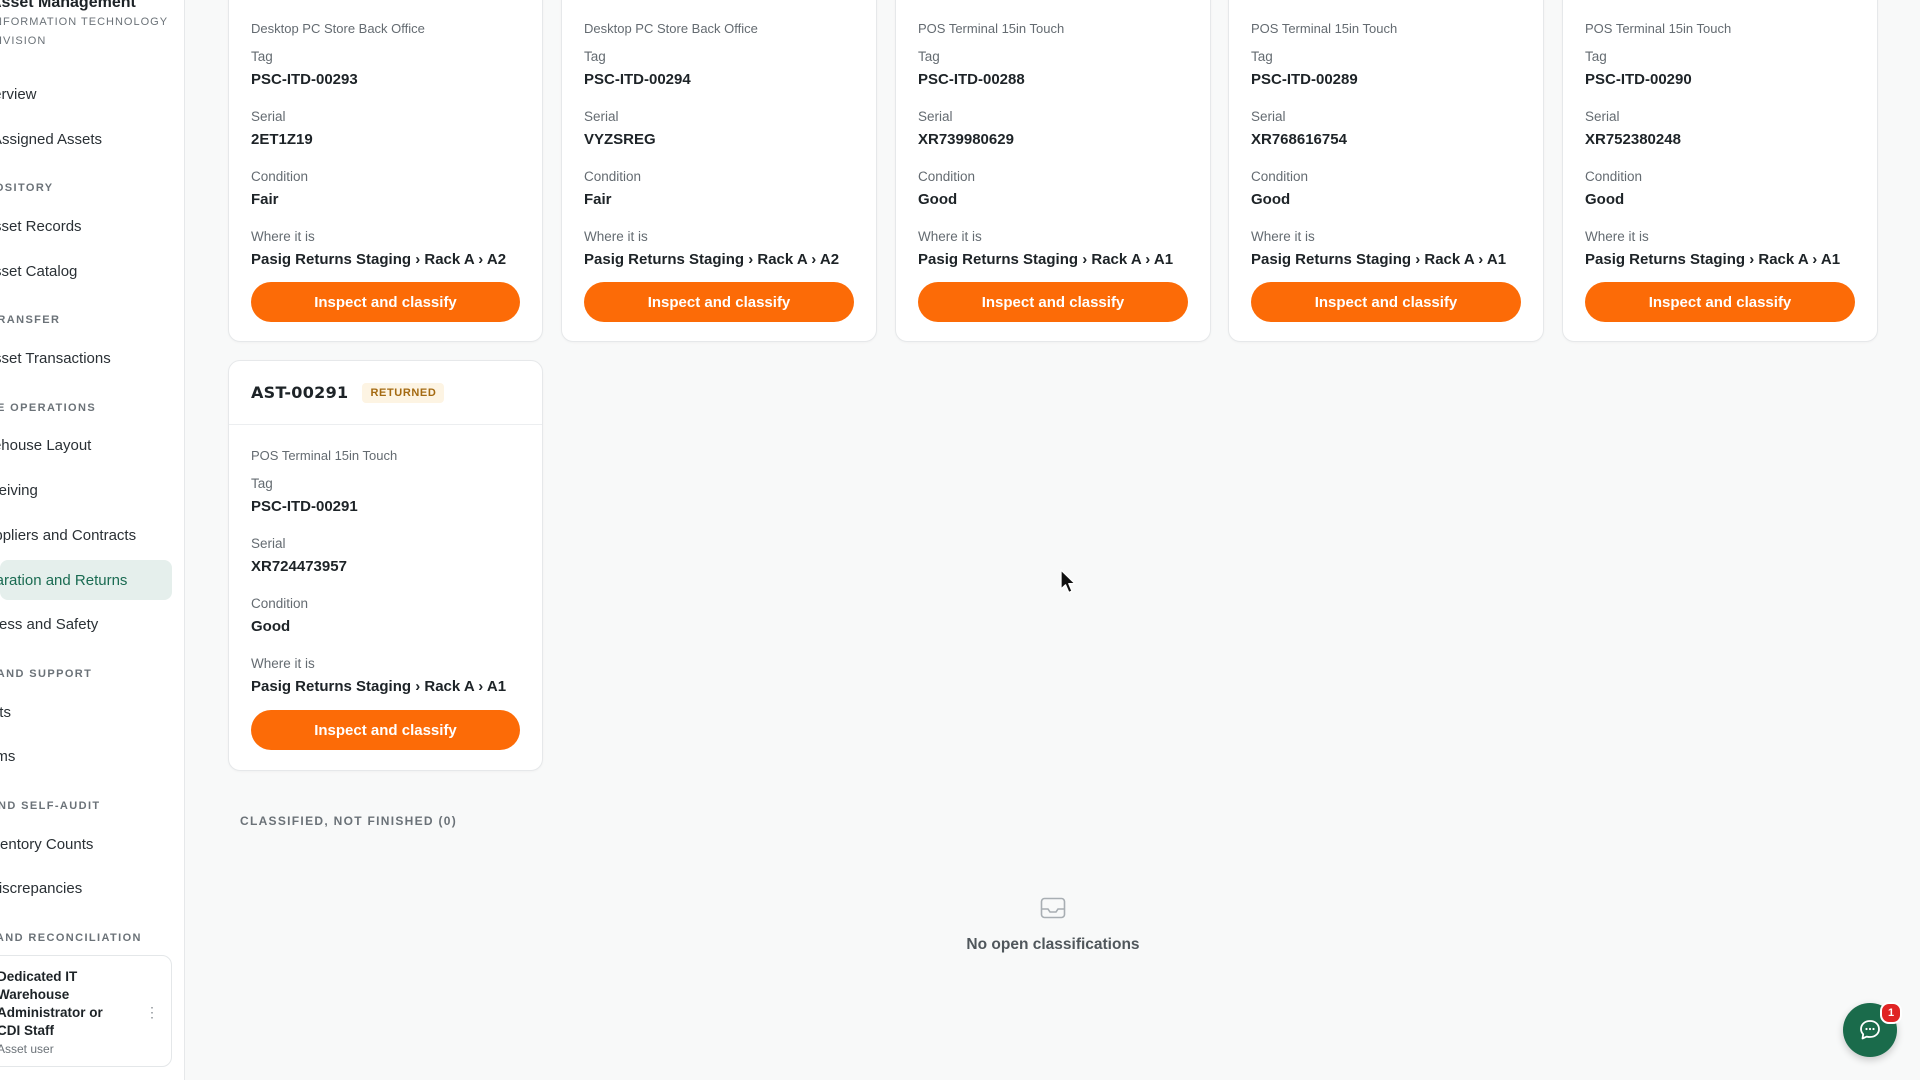  What do you see at coordinates (41, 888) in the screenshot?
I see `sidebar-item-label: Discrepancies` at bounding box center [41, 888].